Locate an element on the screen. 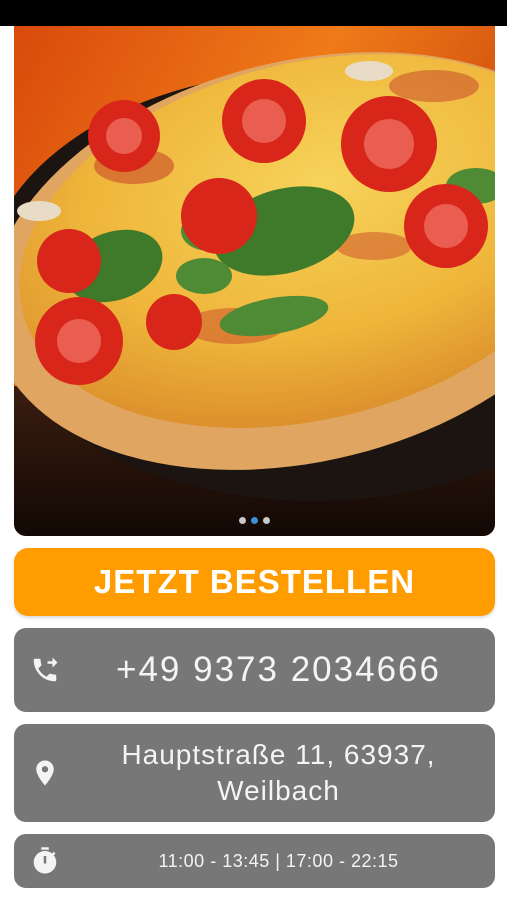 This screenshot has width=507, height=900. address-line-1: Hauptstraße 11, 63937, is located at coordinates (278, 754).